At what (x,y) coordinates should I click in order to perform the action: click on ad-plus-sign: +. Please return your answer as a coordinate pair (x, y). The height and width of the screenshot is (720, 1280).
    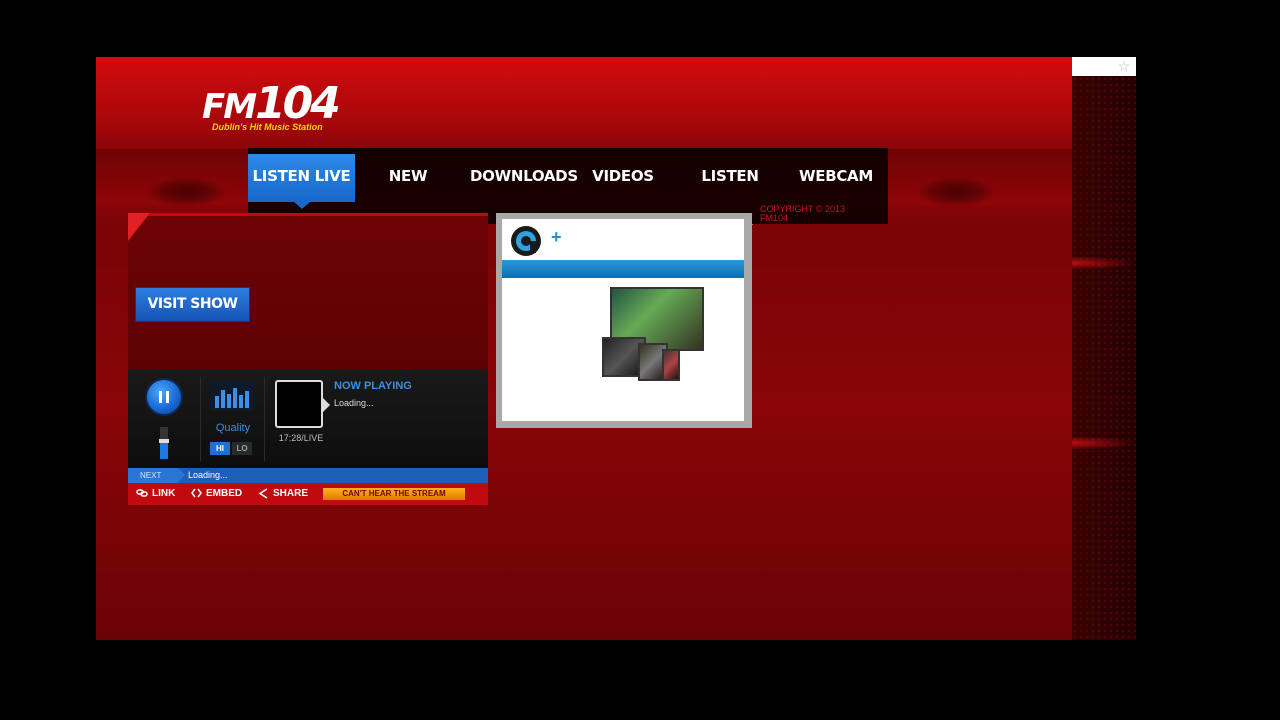
    Looking at the image, I should click on (556, 237).